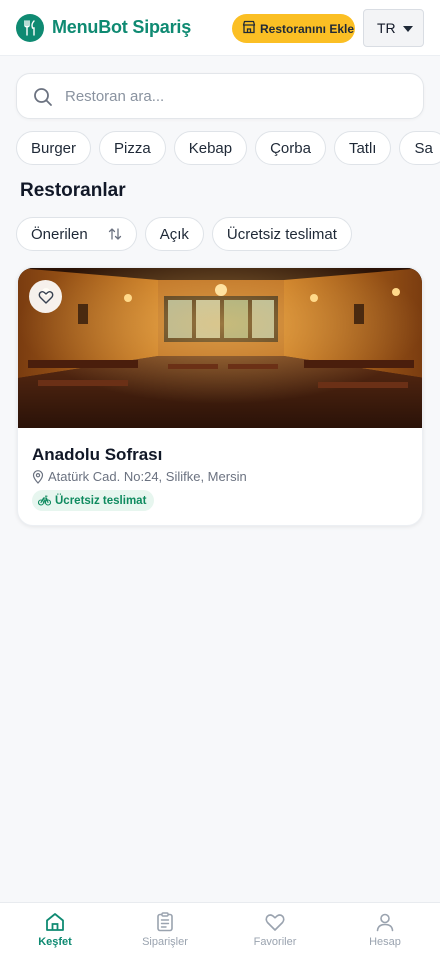 The height and width of the screenshot is (956, 440). What do you see at coordinates (44, 500) in the screenshot?
I see `bike-icon` at bounding box center [44, 500].